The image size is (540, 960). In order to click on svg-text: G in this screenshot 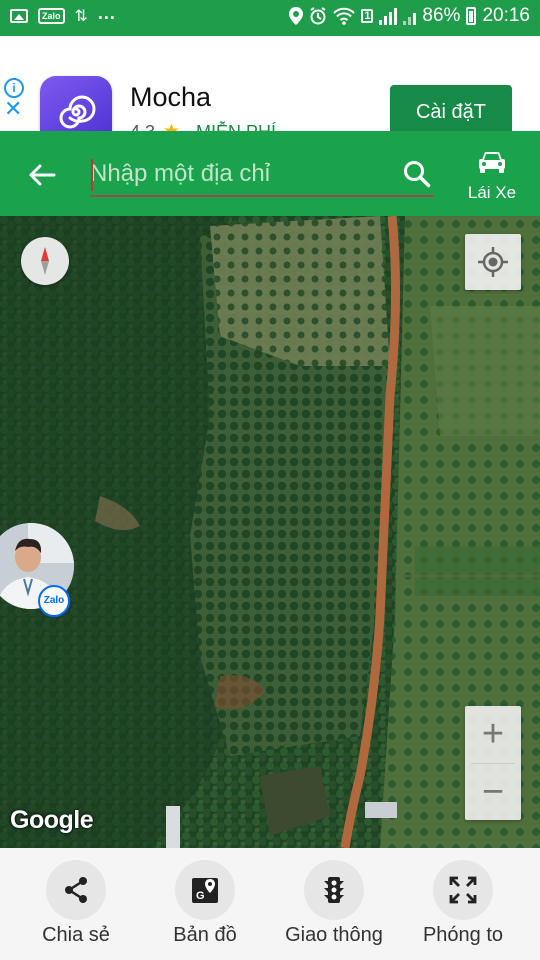, I will do `click(200, 896)`.